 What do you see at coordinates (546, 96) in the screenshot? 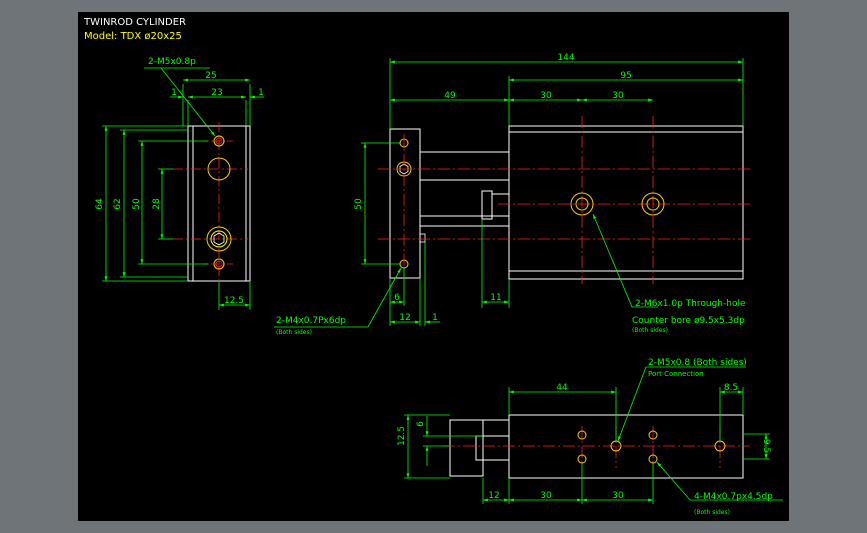
I see `side-view-dim-pitch-a: 30` at bounding box center [546, 96].